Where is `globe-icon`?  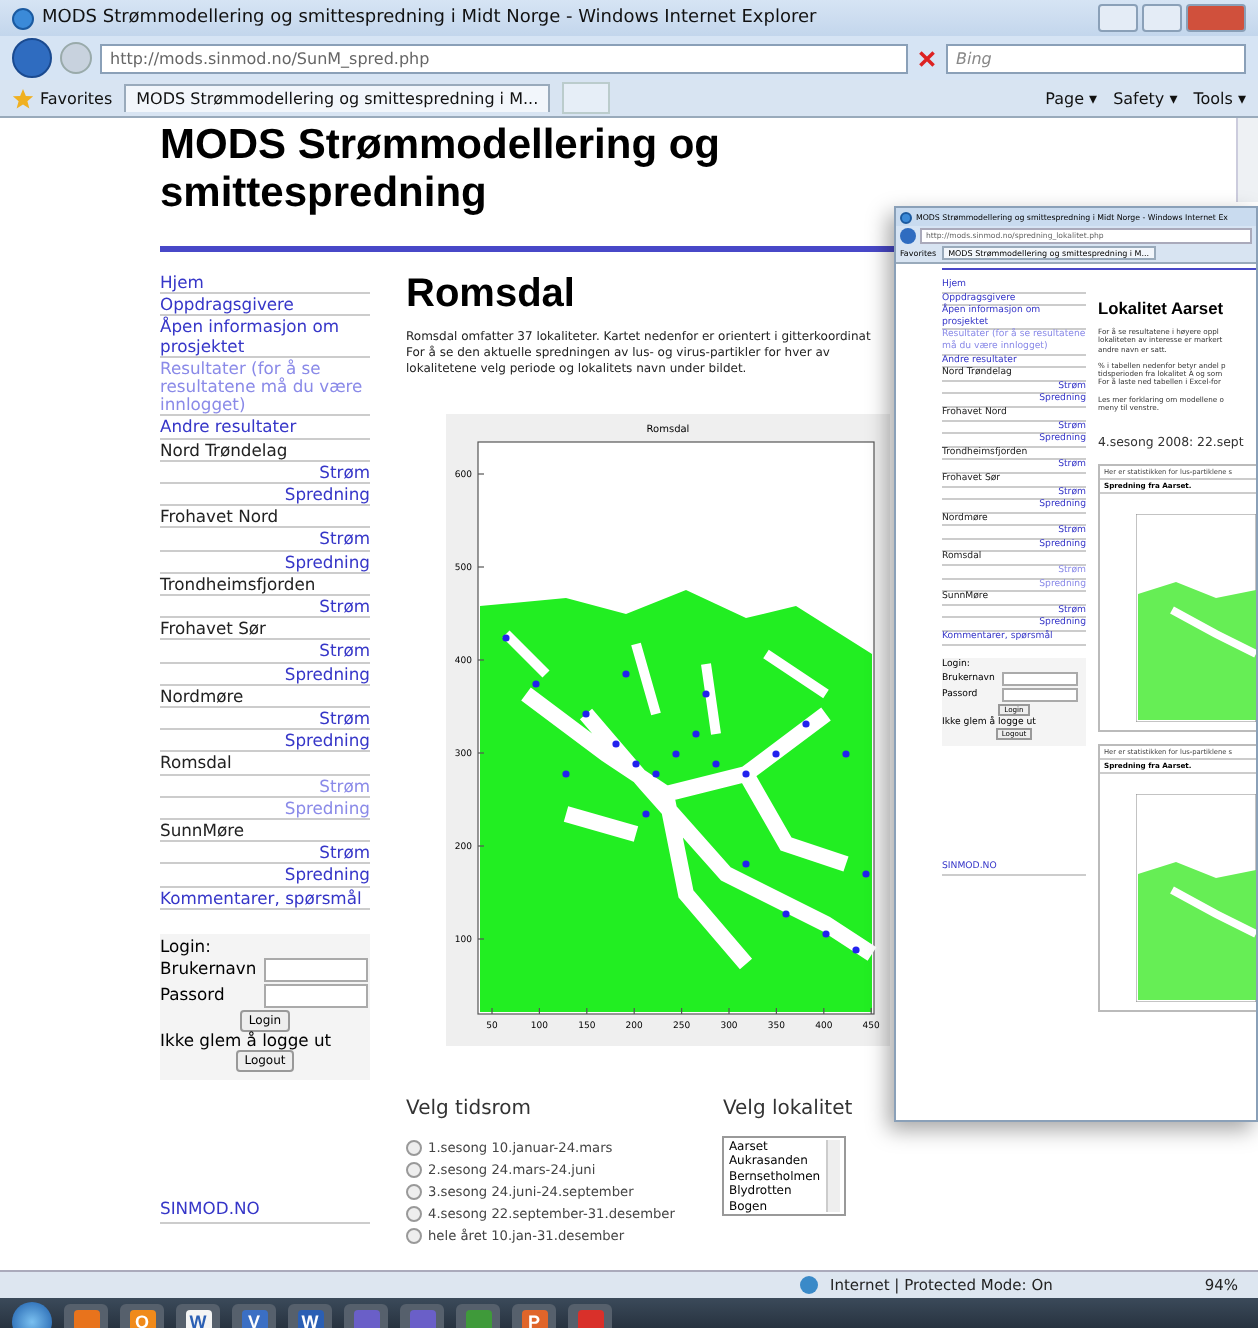 globe-icon is located at coordinates (809, 1285).